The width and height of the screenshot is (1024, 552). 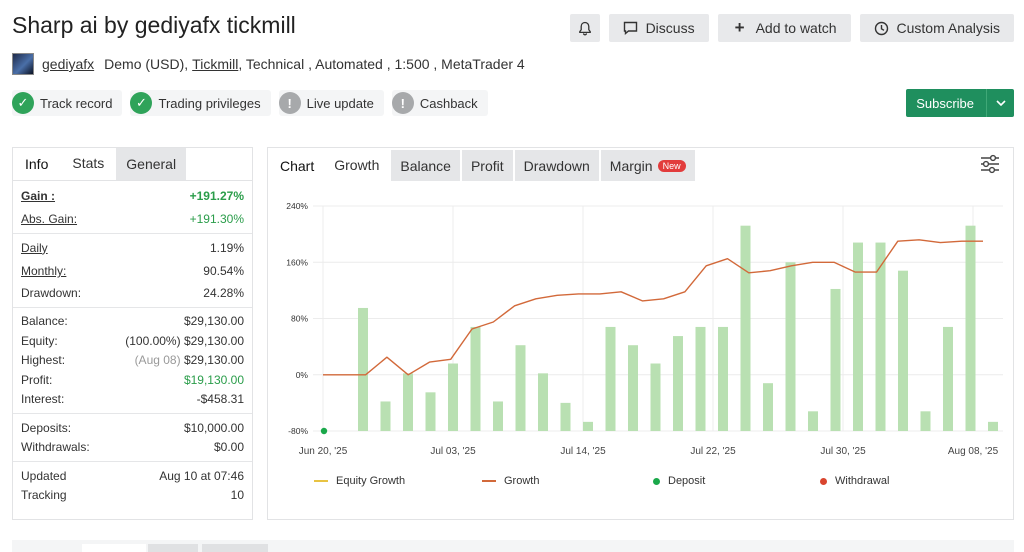 I want to click on badge-cashback: ! Cashback, so click(x=439, y=103).